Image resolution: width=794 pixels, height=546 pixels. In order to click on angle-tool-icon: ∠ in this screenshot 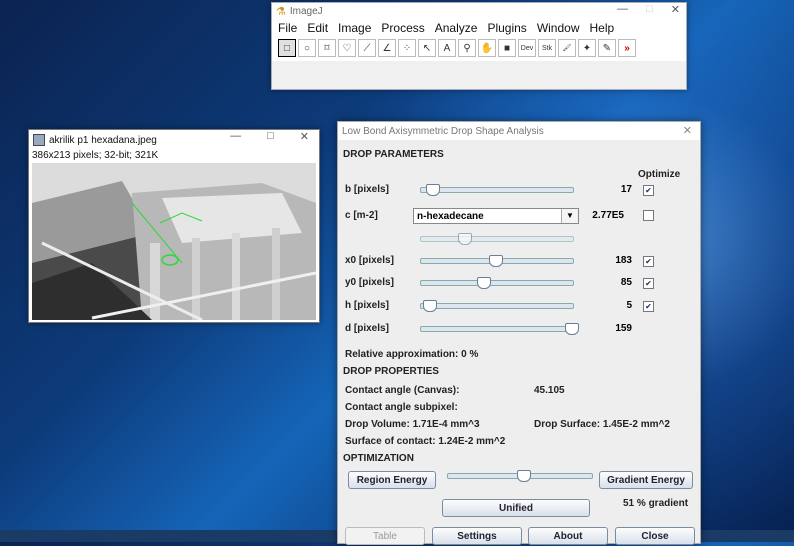, I will do `click(387, 48)`.